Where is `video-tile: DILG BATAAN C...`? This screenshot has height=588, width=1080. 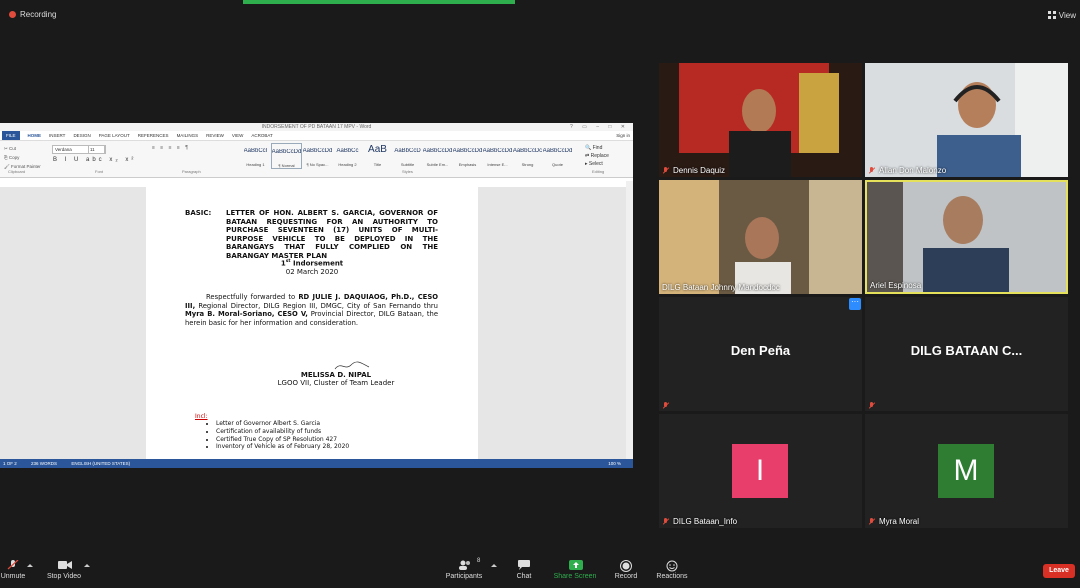
video-tile: DILG BATAAN C... is located at coordinates (966, 354).